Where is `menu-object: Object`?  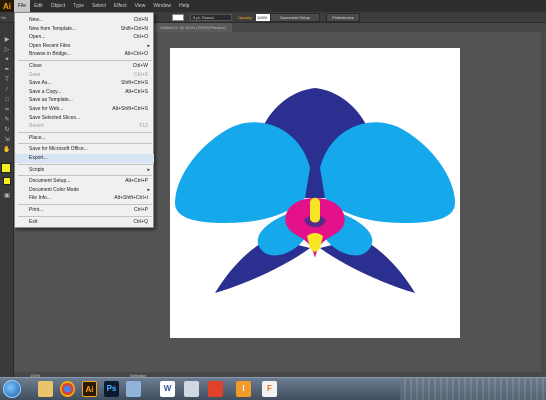
menu-object: Object is located at coordinates (58, 6).